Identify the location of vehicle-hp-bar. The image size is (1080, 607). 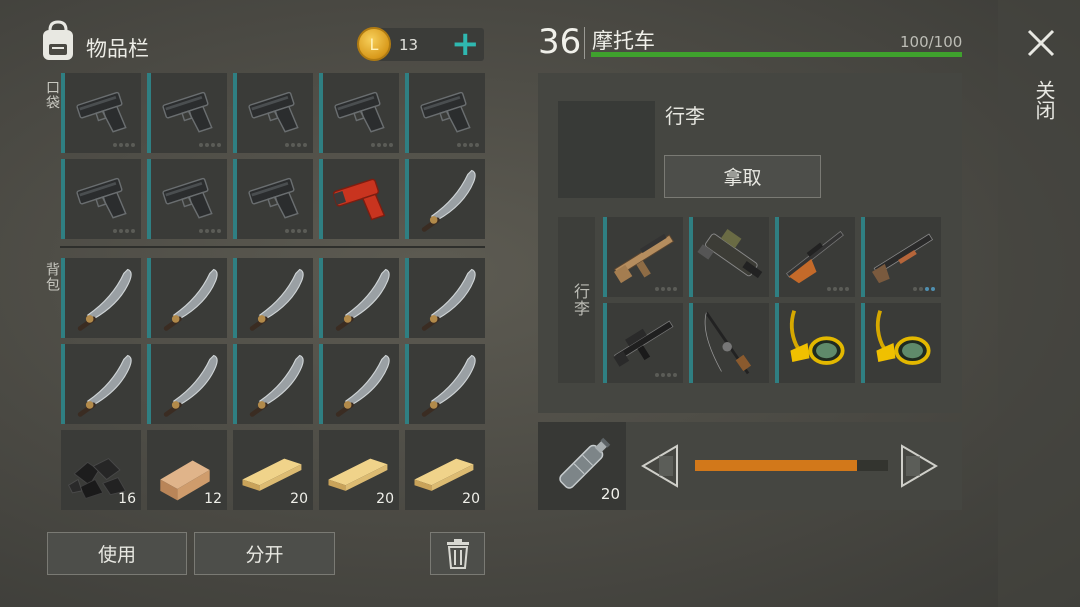
(776, 54).